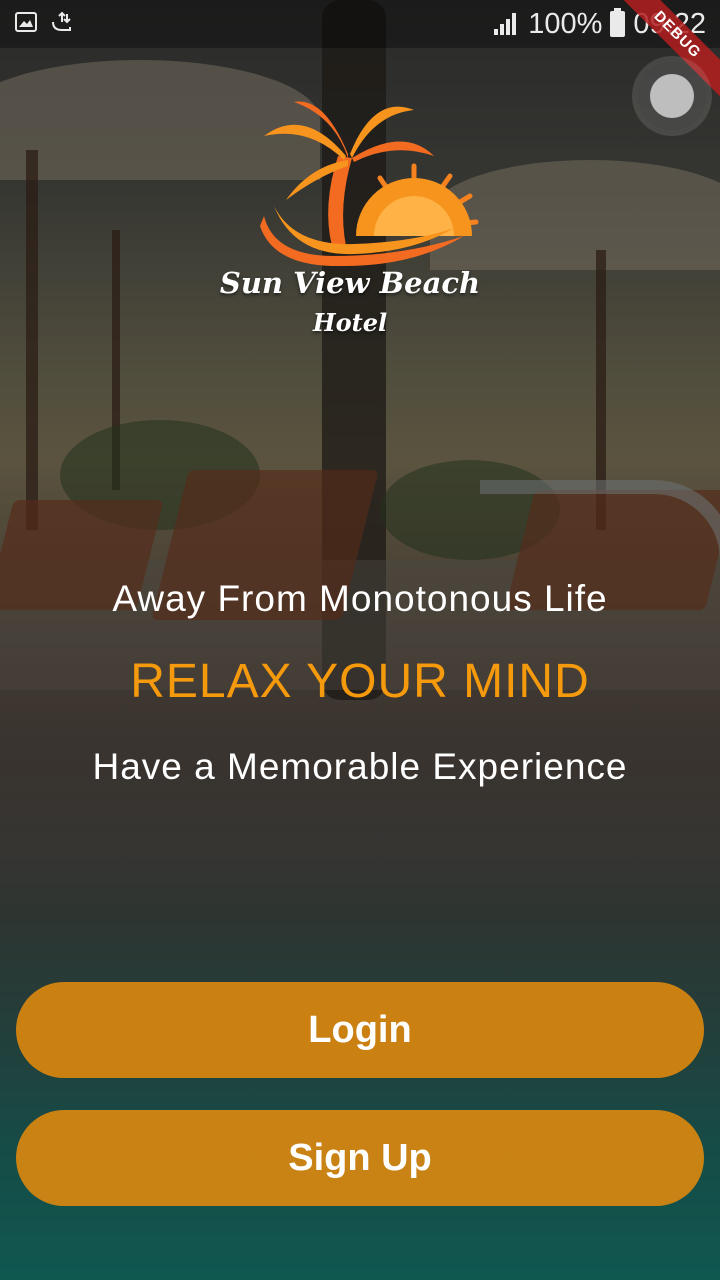 This screenshot has width=720, height=1280. Describe the element at coordinates (369, 184) in the screenshot. I see `palm-sun-logo-icon` at that location.